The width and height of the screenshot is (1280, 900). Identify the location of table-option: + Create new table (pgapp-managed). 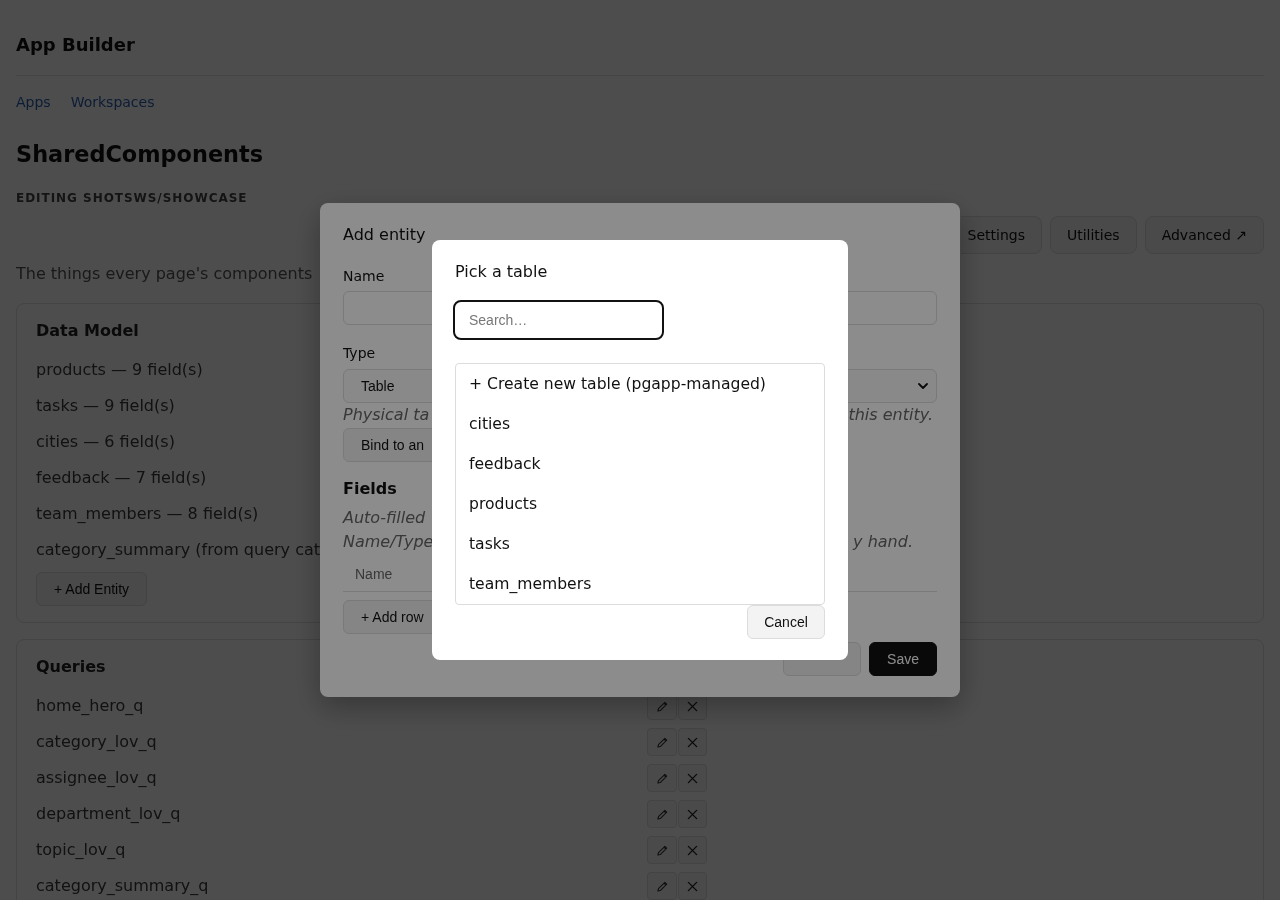
(640, 384).